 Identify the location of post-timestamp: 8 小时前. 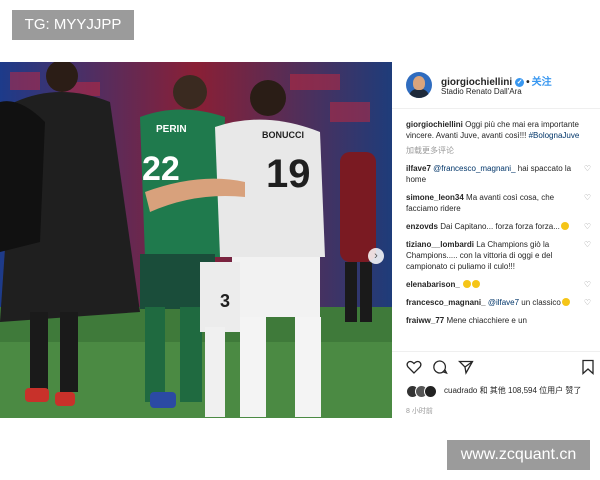
(419, 411).